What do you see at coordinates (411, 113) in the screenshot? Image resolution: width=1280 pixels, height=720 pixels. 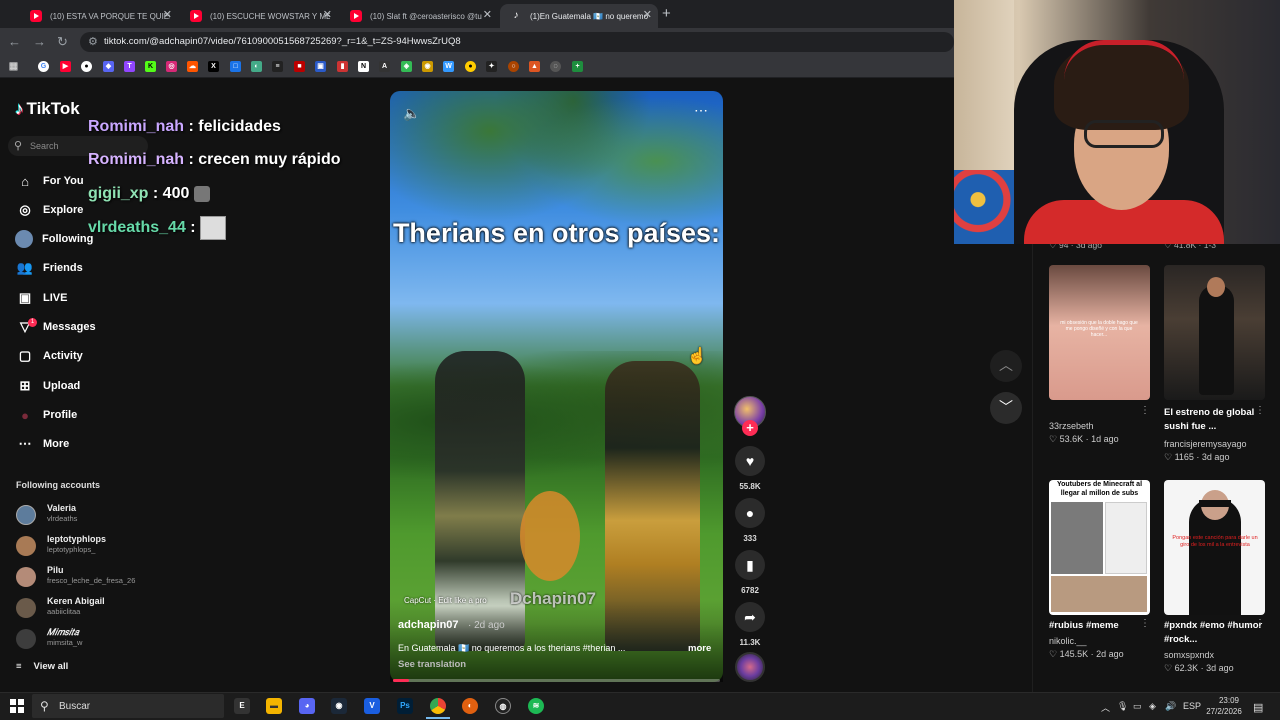 I see `volume-icon: 🔈` at bounding box center [411, 113].